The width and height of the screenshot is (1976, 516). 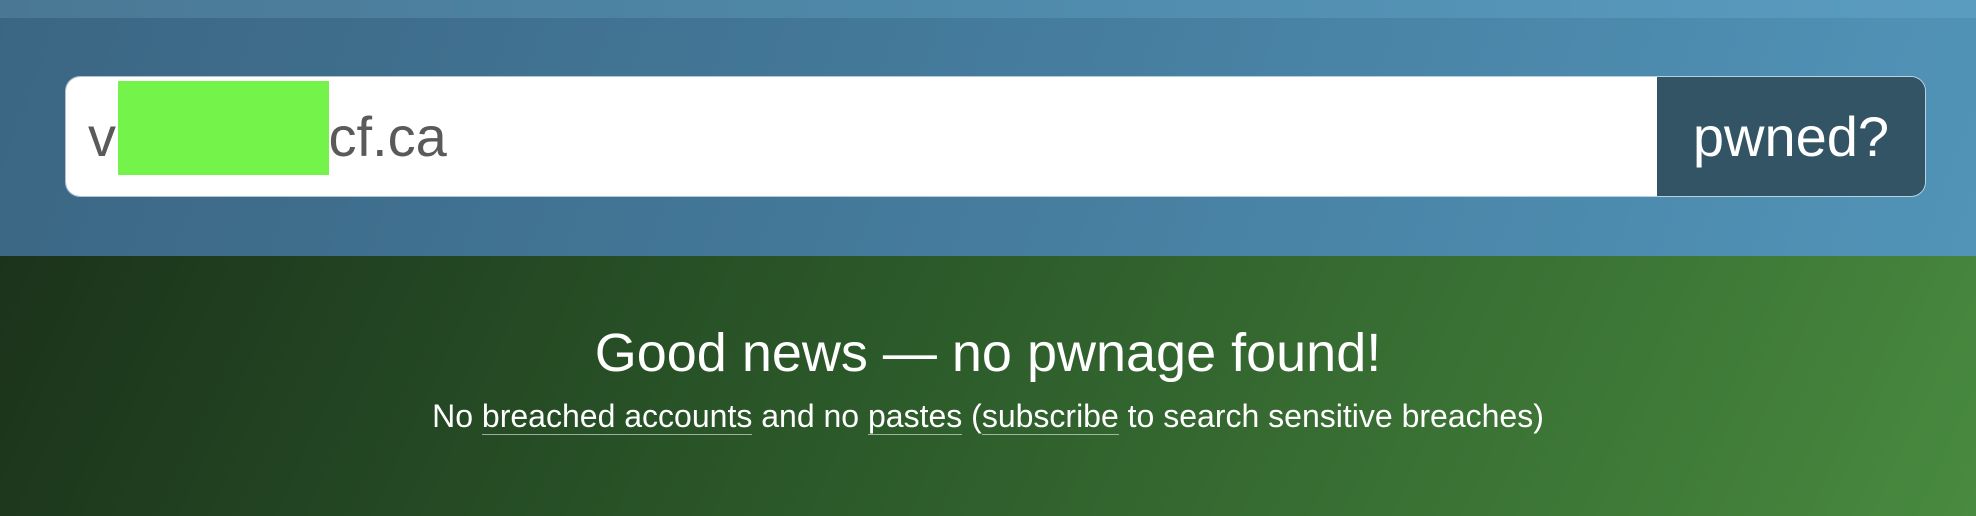 What do you see at coordinates (988, 9) in the screenshot?
I see `top-strip` at bounding box center [988, 9].